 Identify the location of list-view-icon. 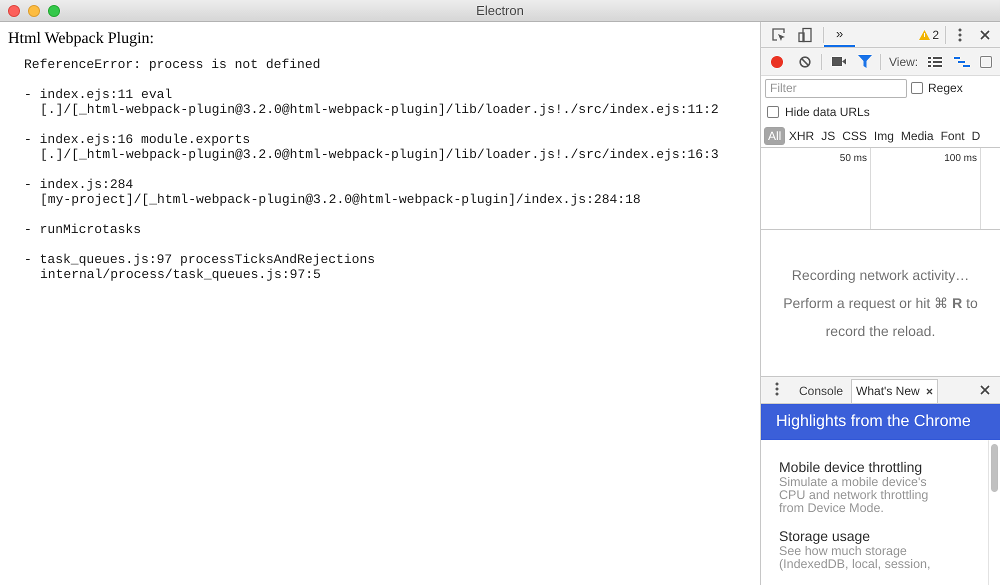
(935, 61).